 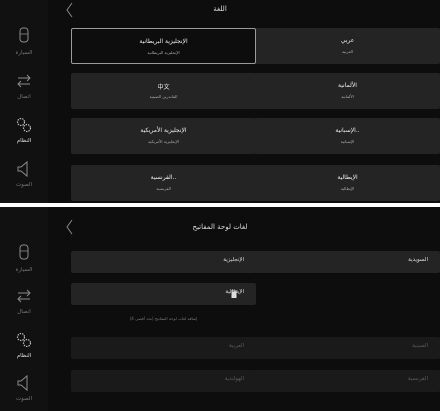 What do you see at coordinates (347, 85) in the screenshot?
I see `language-name: الألمانية` at bounding box center [347, 85].